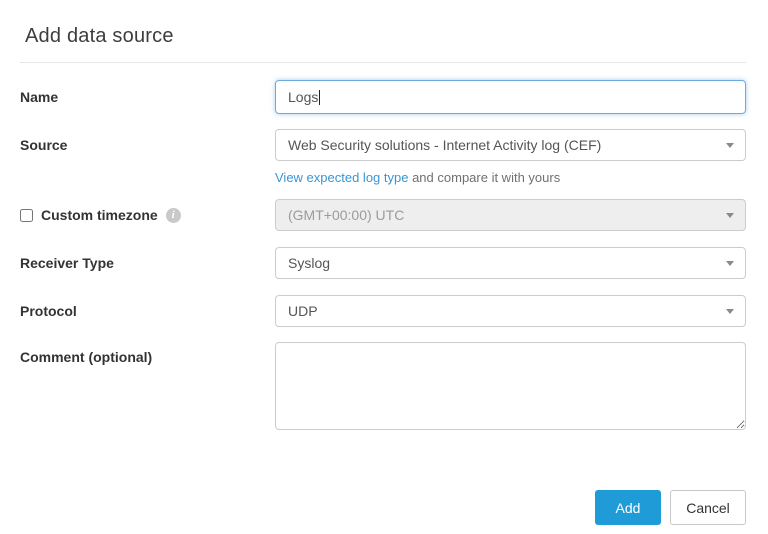  What do you see at coordinates (303, 311) in the screenshot?
I see `protocol-select-value: UDP` at bounding box center [303, 311].